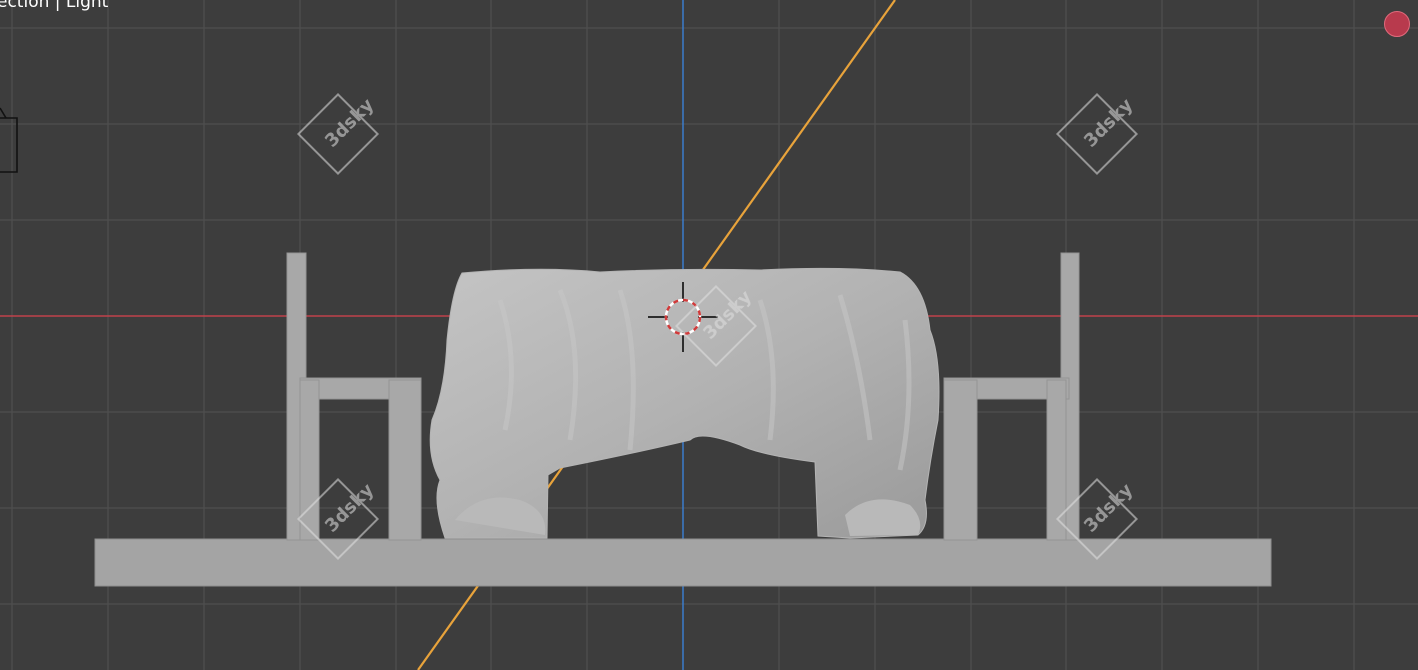 The image size is (1418, 670). I want to click on camera-object-icon, so click(9, 140).